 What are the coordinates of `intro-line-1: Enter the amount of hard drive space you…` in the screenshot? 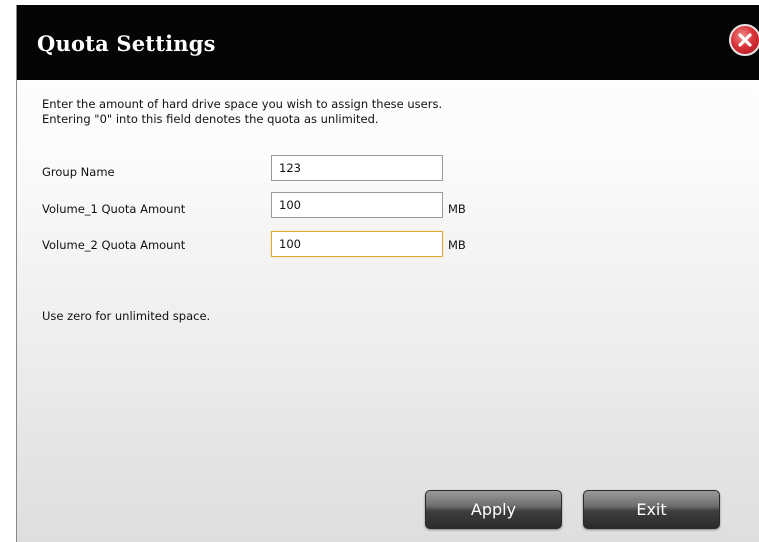 It's located at (242, 104).